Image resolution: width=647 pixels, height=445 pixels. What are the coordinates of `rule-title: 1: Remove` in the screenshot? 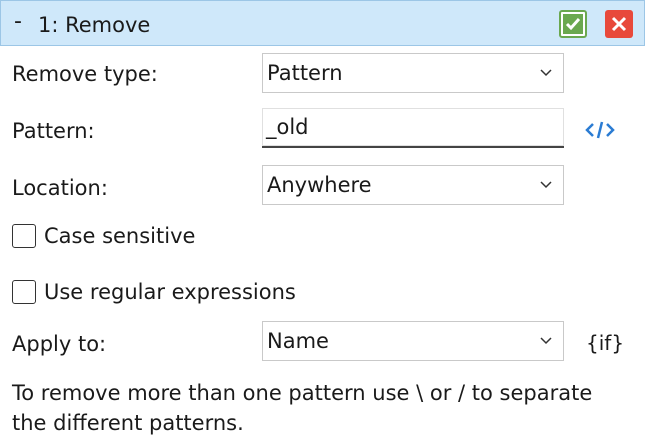 It's located at (94, 25).